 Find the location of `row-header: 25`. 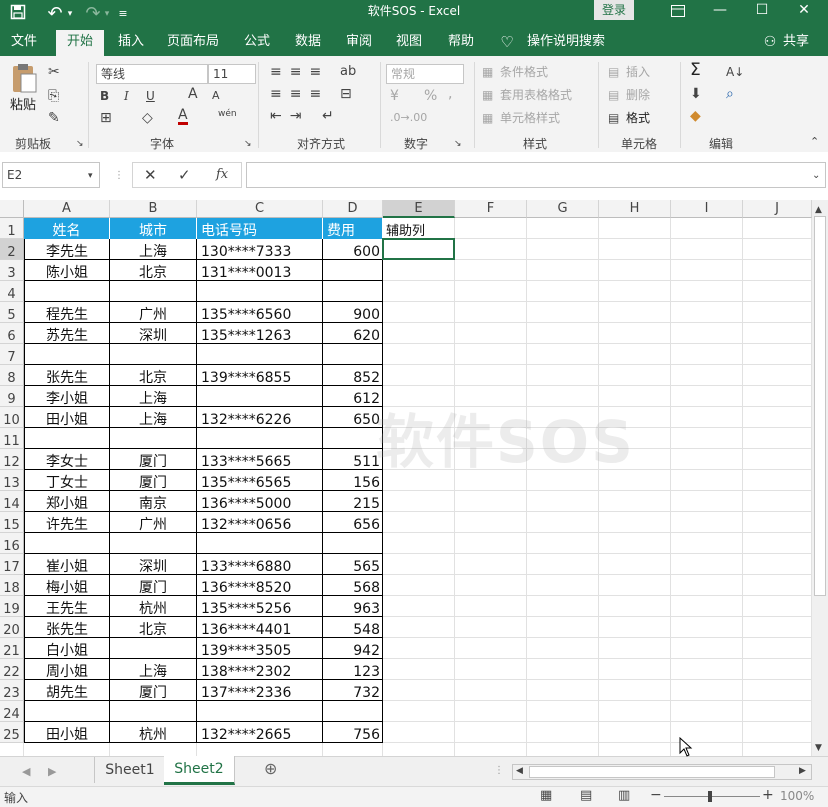

row-header: 25 is located at coordinates (12, 732).